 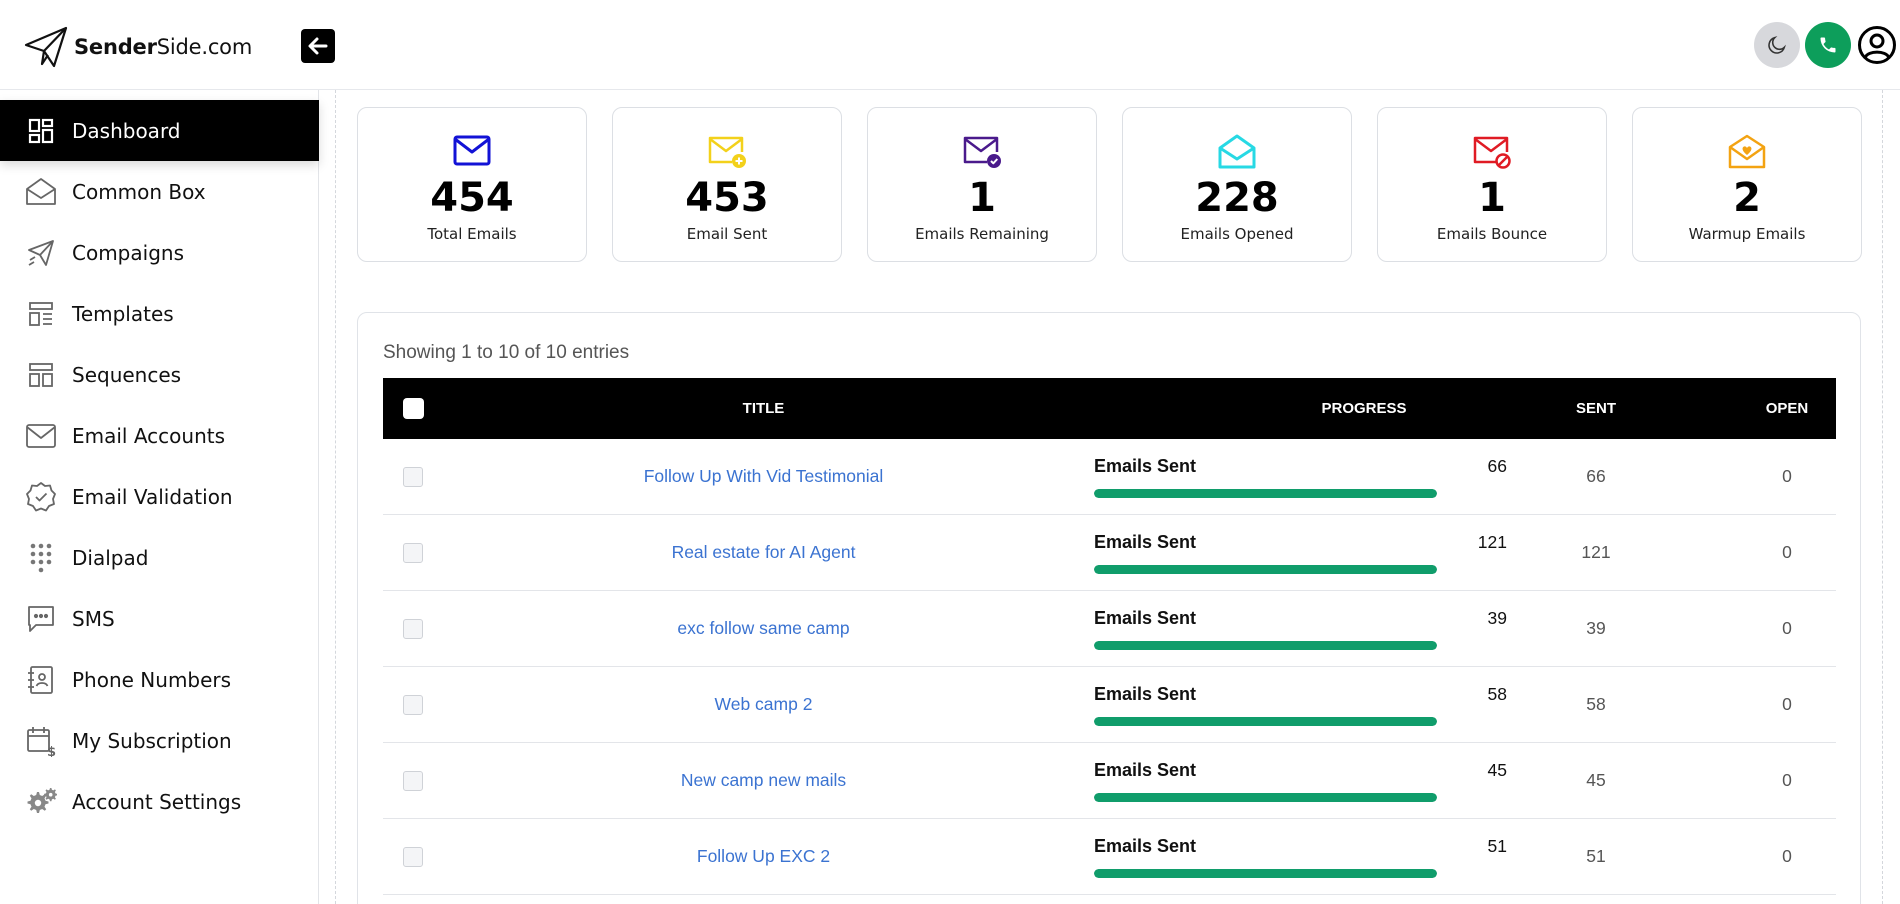 What do you see at coordinates (1237, 198) in the screenshot?
I see `stat-value: 228` at bounding box center [1237, 198].